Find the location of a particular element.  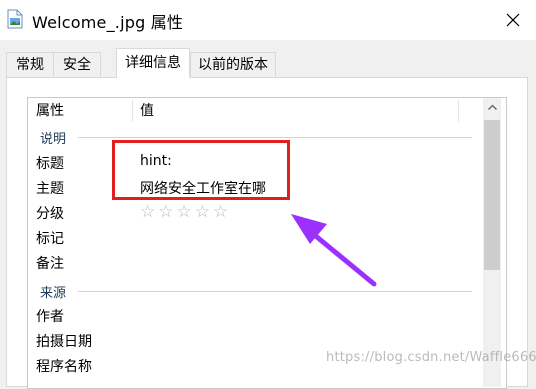

tab-details: 详细信息 is located at coordinates (153, 63).